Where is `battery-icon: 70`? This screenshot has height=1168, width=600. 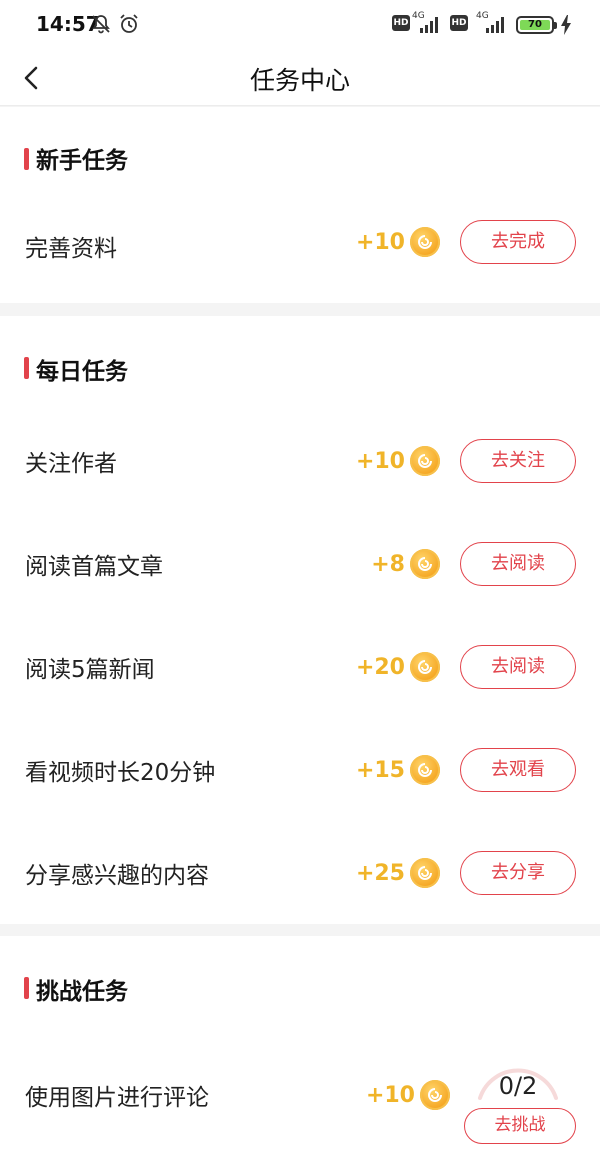
battery-icon: 70 is located at coordinates (535, 25).